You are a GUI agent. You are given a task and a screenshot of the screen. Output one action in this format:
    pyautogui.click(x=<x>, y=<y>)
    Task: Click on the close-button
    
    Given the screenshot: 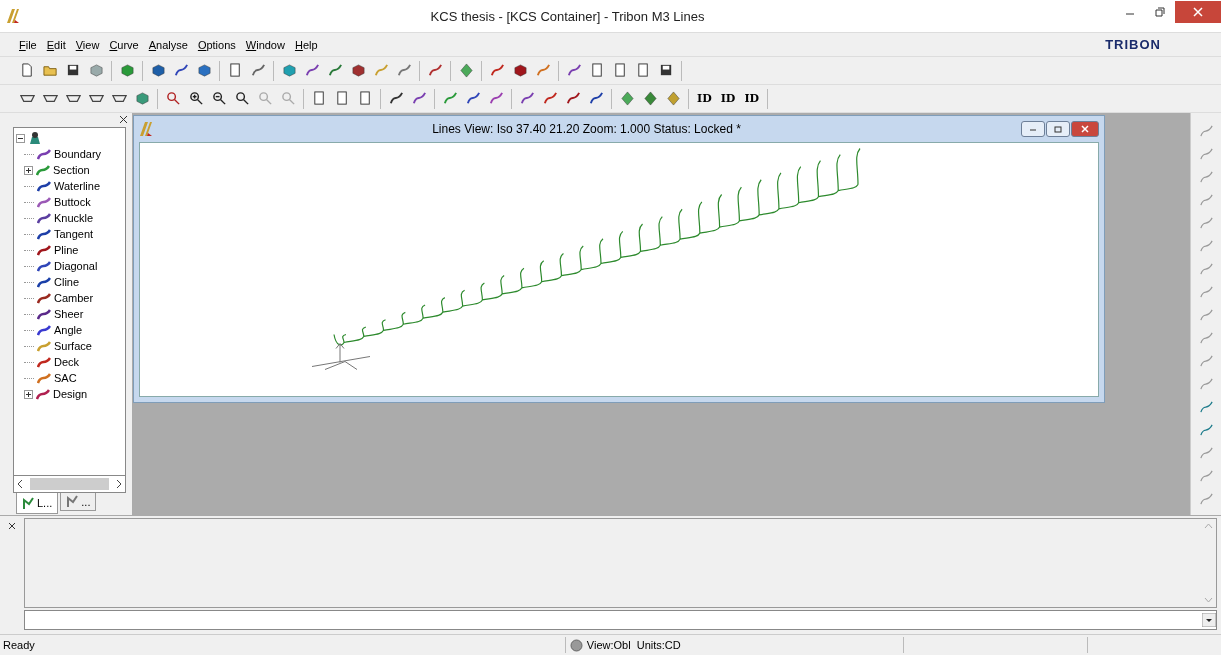 What is the action you would take?
    pyautogui.click(x=1085, y=129)
    